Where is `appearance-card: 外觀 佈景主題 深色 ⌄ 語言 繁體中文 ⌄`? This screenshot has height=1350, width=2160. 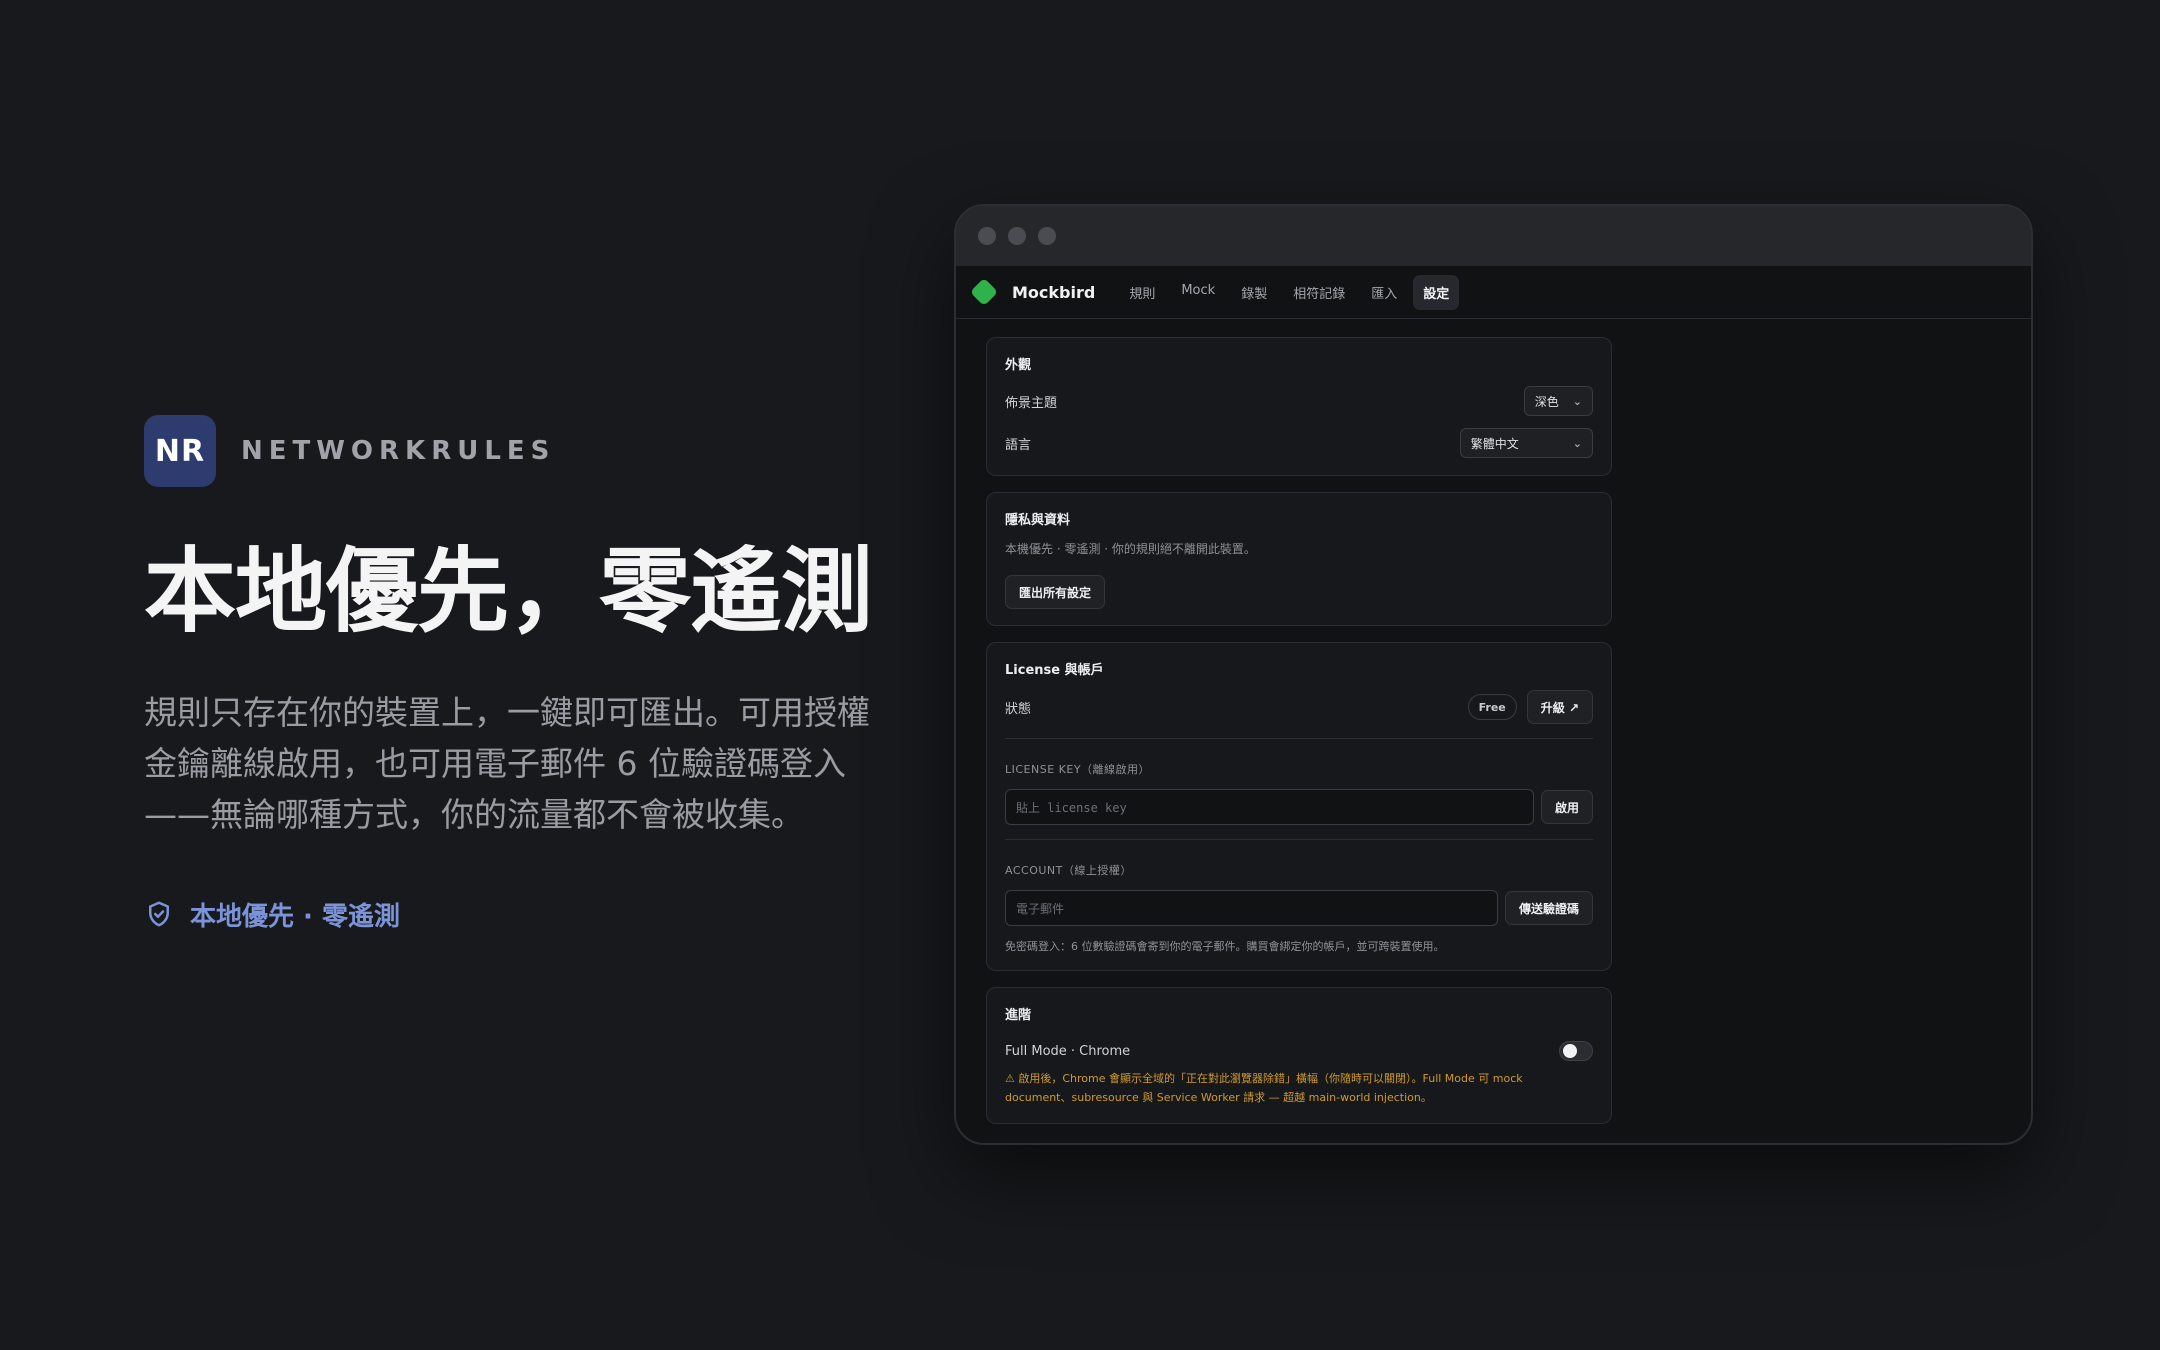
appearance-card: 外觀 佈景主題 深色 ⌄ 語言 繁體中文 ⌄ is located at coordinates (1299, 406).